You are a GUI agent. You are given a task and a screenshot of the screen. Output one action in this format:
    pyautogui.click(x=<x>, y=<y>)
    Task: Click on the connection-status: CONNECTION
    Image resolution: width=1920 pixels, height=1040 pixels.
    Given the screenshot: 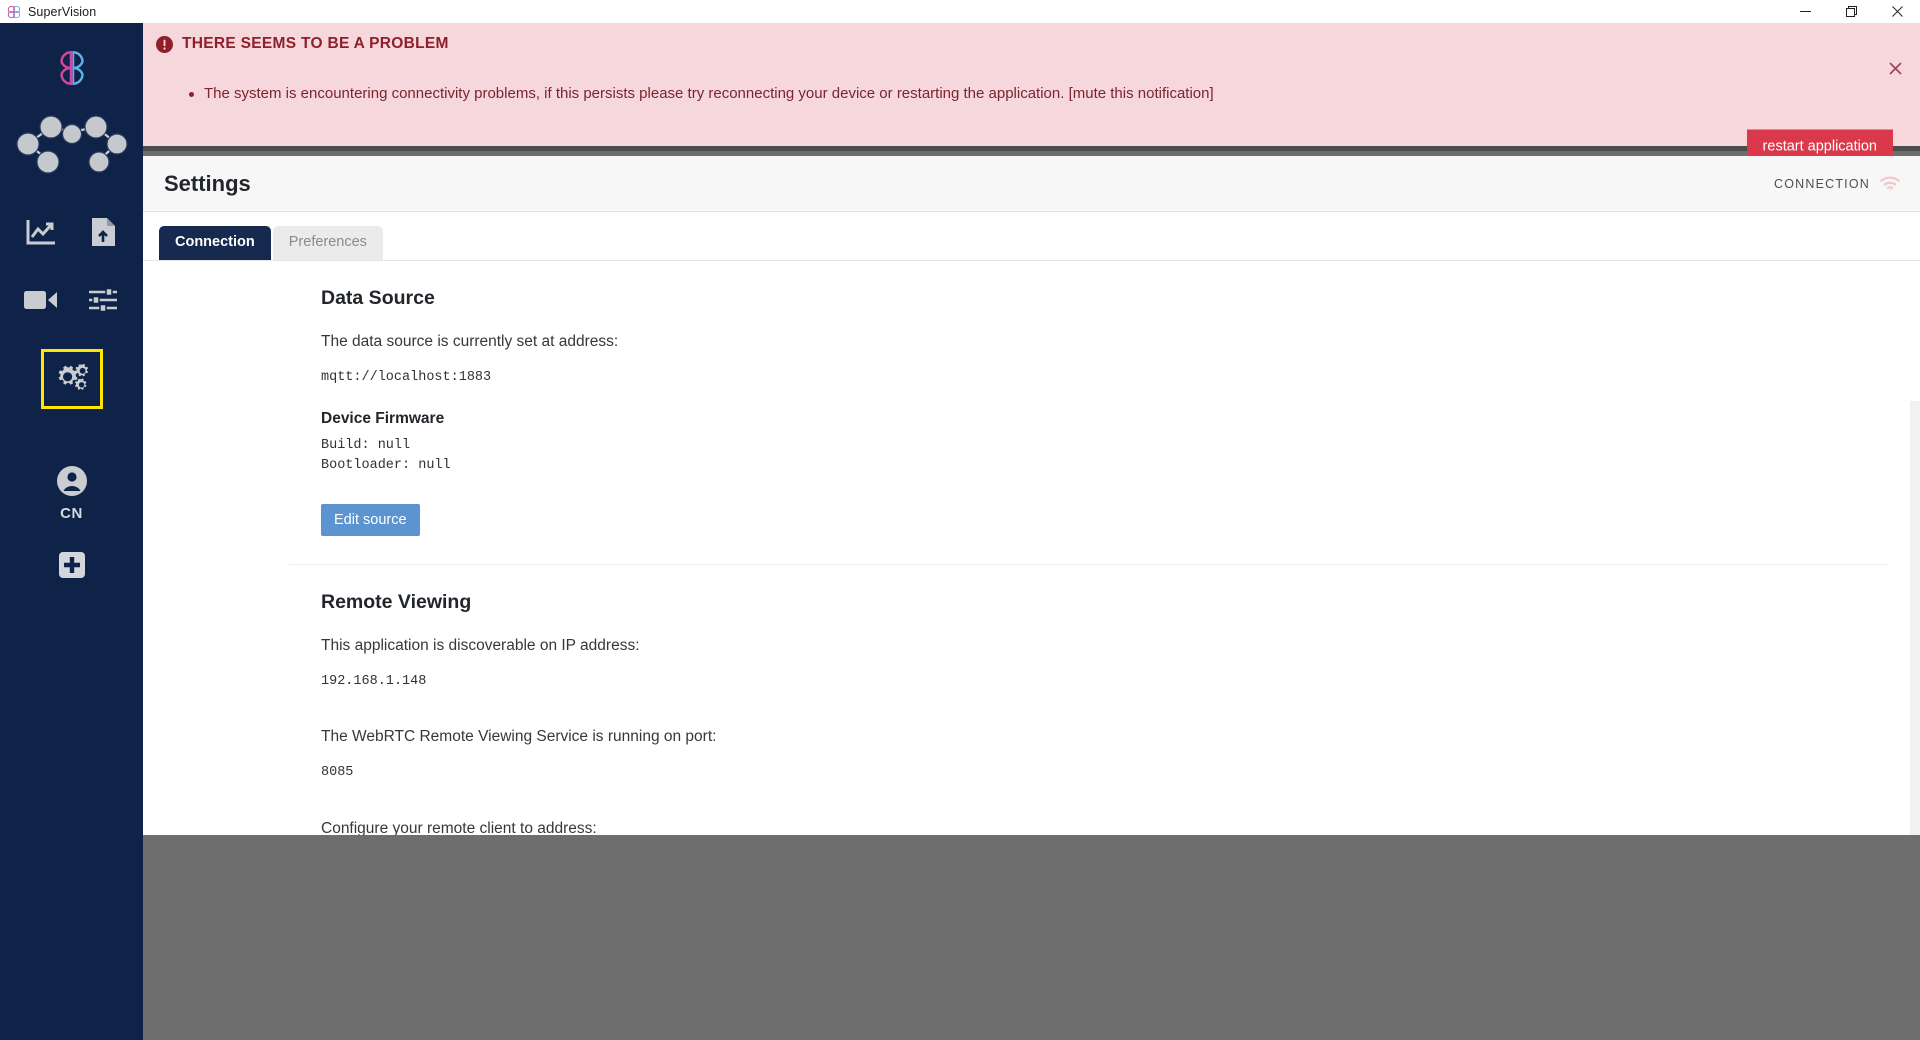 What is the action you would take?
    pyautogui.click(x=1837, y=183)
    